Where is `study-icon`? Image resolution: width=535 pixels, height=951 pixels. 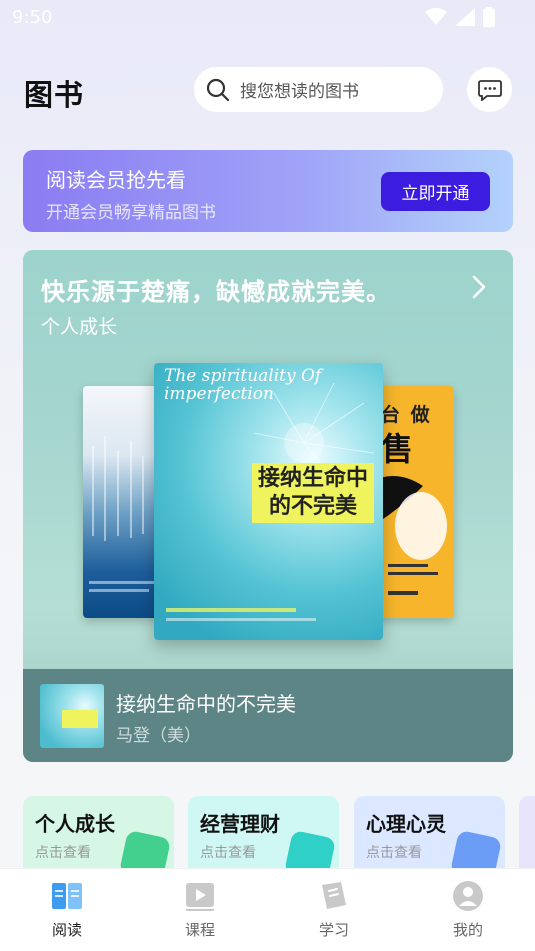 study-icon is located at coordinates (334, 895).